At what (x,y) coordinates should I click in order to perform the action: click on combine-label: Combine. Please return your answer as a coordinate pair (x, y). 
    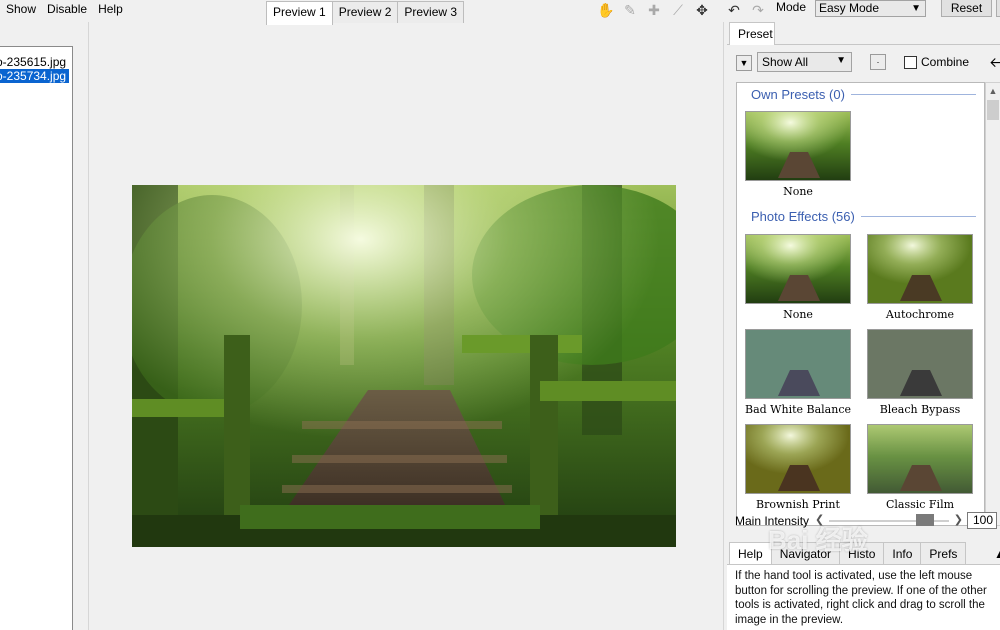
    Looking at the image, I should click on (945, 62).